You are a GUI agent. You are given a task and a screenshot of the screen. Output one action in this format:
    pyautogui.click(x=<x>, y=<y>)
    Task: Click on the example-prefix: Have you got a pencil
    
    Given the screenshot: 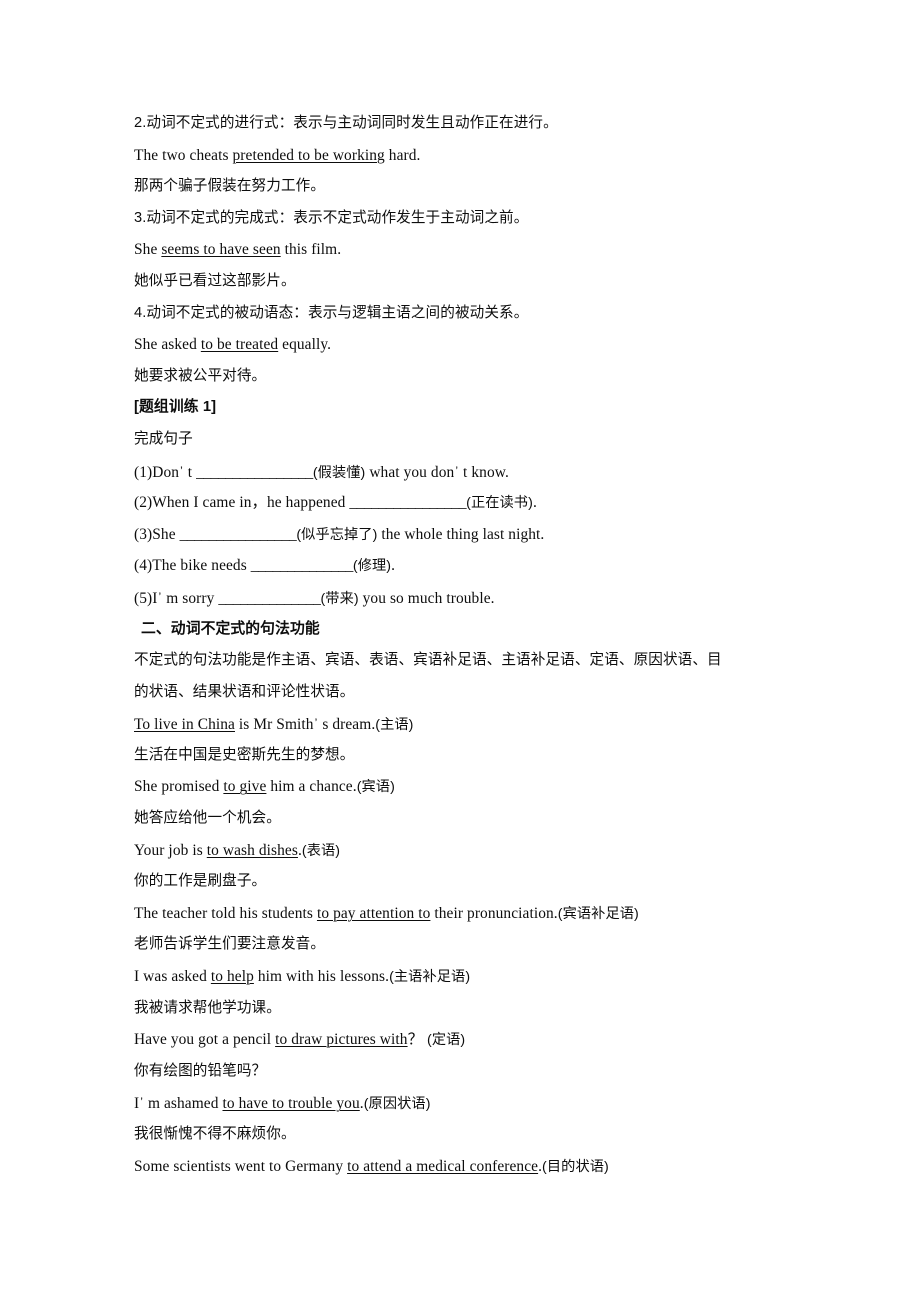 What is the action you would take?
    pyautogui.click(x=205, y=1040)
    